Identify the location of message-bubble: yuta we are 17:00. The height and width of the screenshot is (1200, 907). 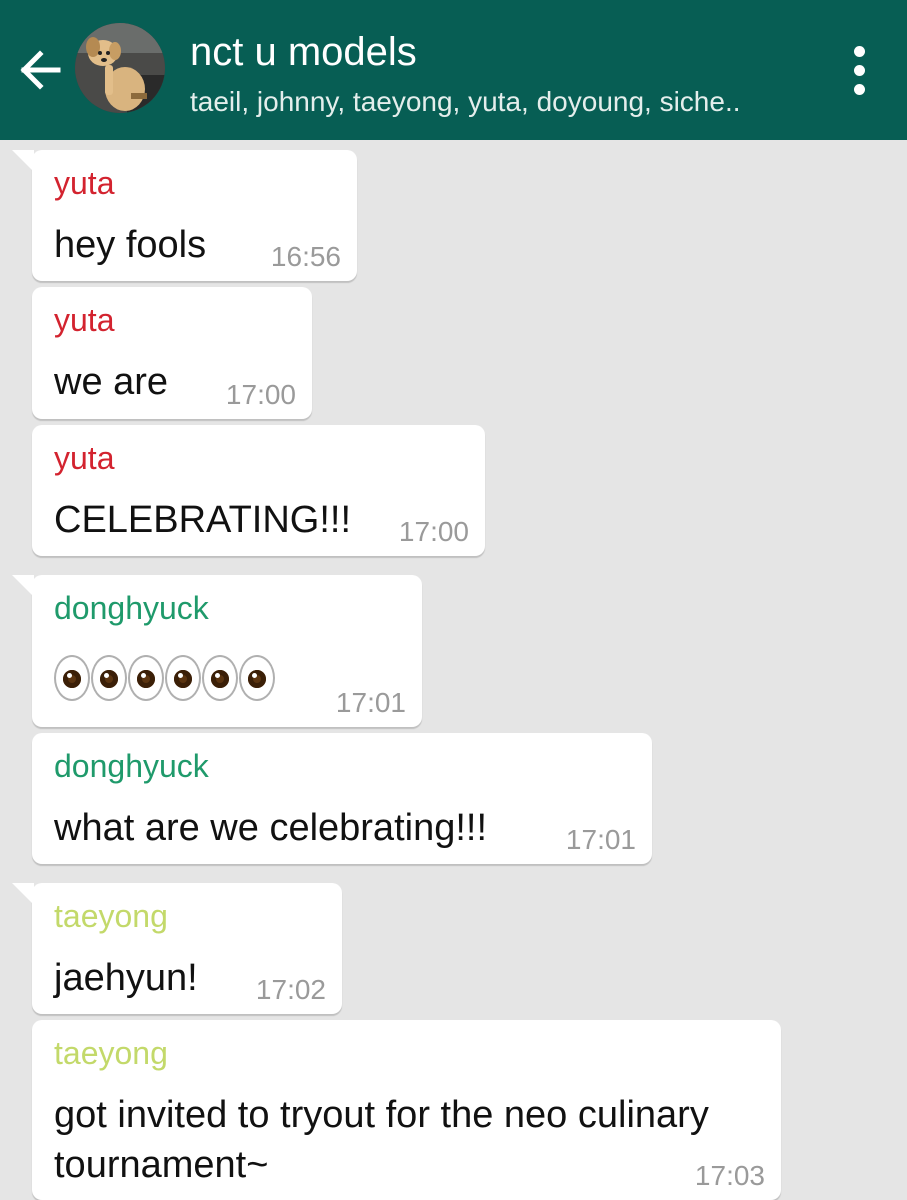
(172, 353).